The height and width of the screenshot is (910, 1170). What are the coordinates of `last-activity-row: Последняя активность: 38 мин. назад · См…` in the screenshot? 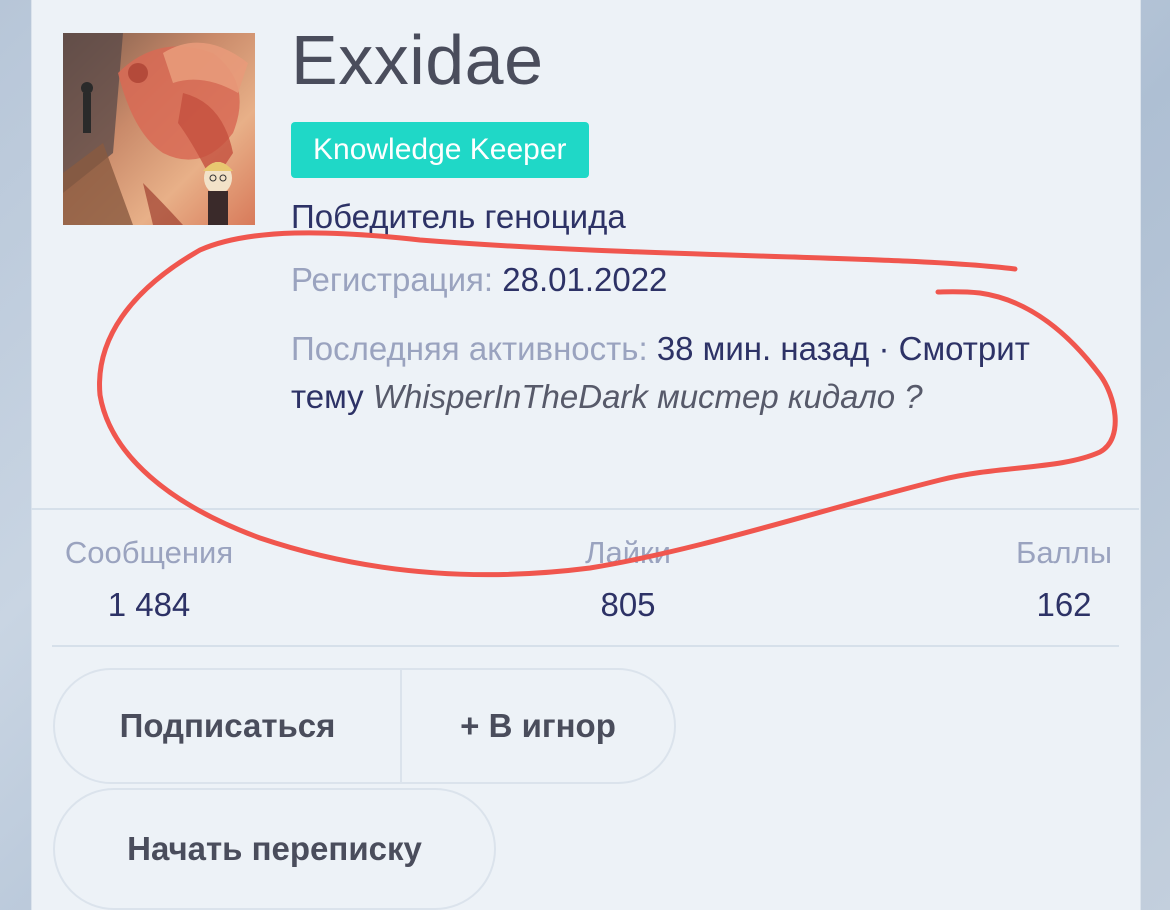 It's located at (671, 373).